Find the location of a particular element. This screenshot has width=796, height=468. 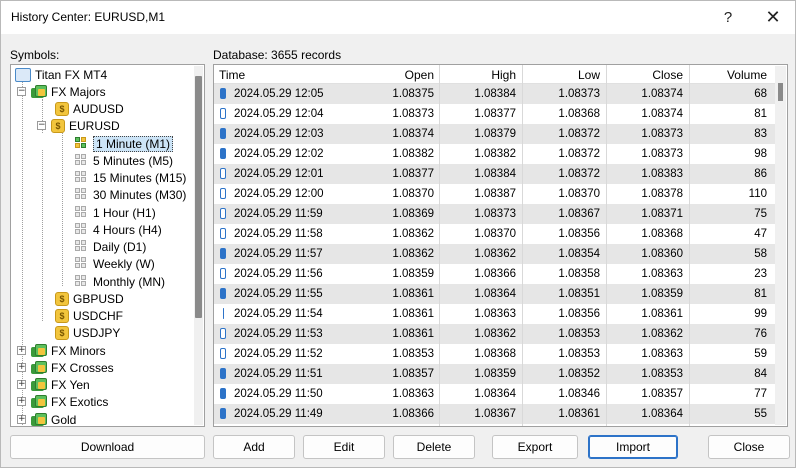

cell-low: 1.08372 is located at coordinates (579, 174).